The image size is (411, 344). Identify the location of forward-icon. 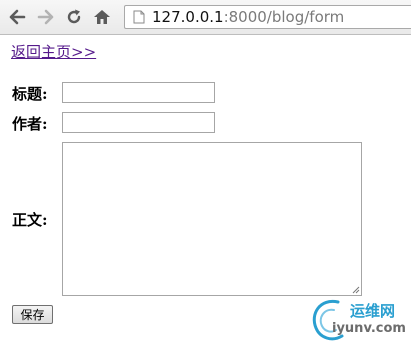
(45, 17).